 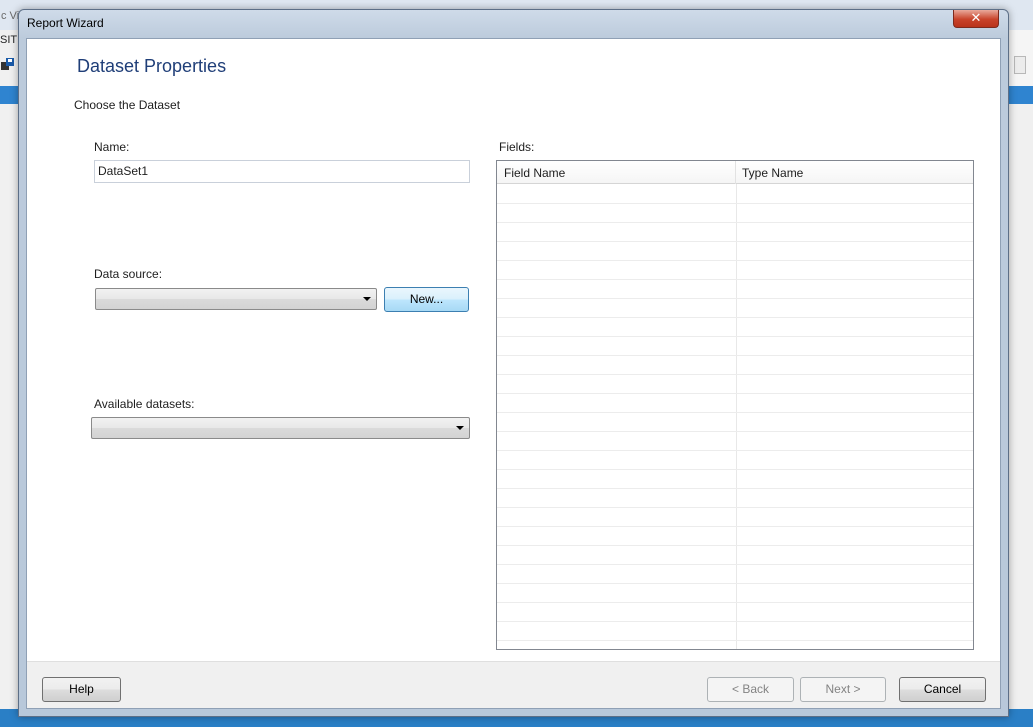 I want to click on fields-label: Fields:, so click(x=517, y=147).